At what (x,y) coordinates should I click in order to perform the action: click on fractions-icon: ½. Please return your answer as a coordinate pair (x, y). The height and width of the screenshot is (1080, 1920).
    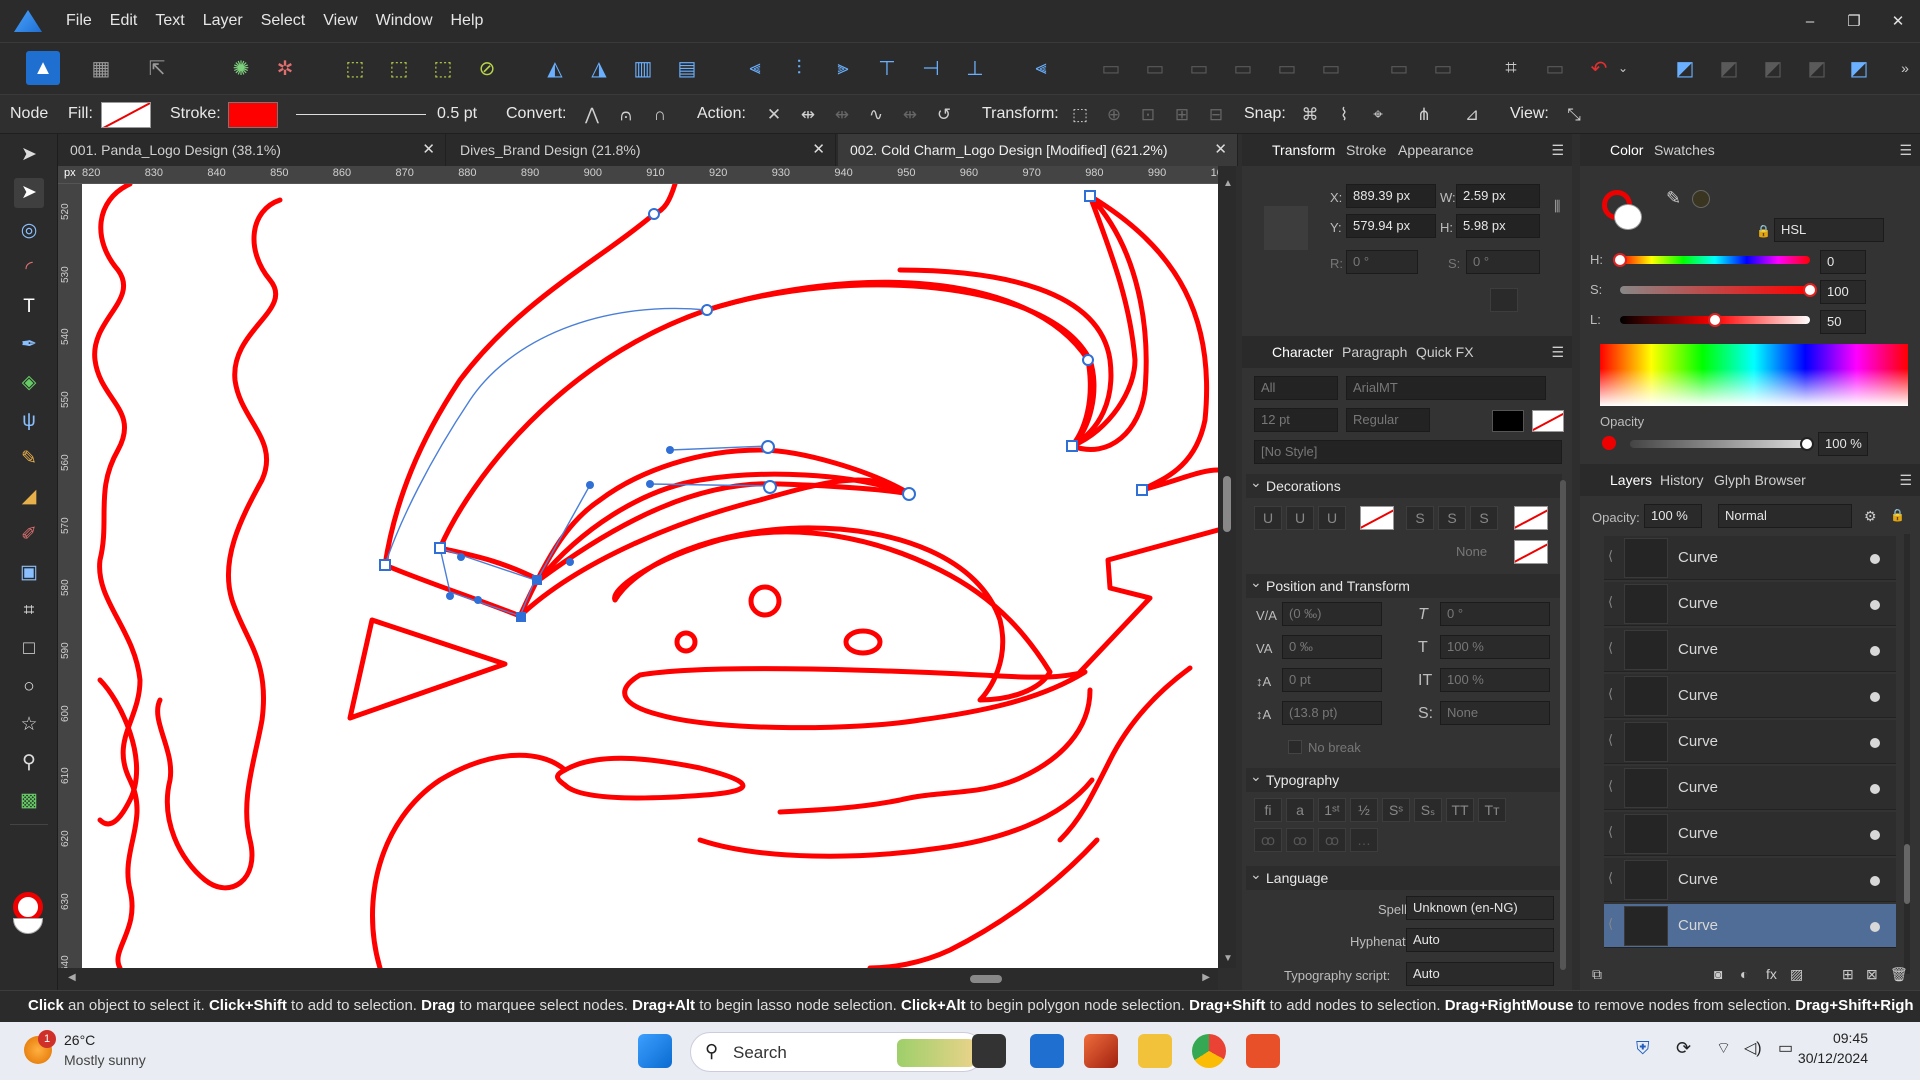
    Looking at the image, I should click on (1364, 810).